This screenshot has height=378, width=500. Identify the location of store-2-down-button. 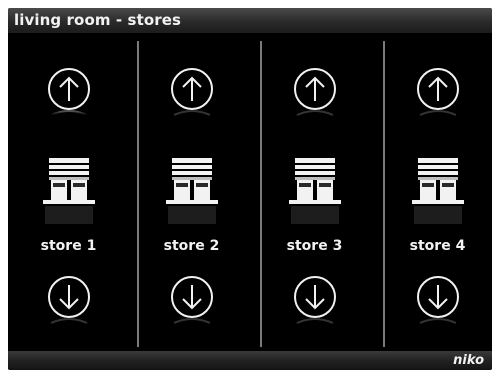
(192, 305).